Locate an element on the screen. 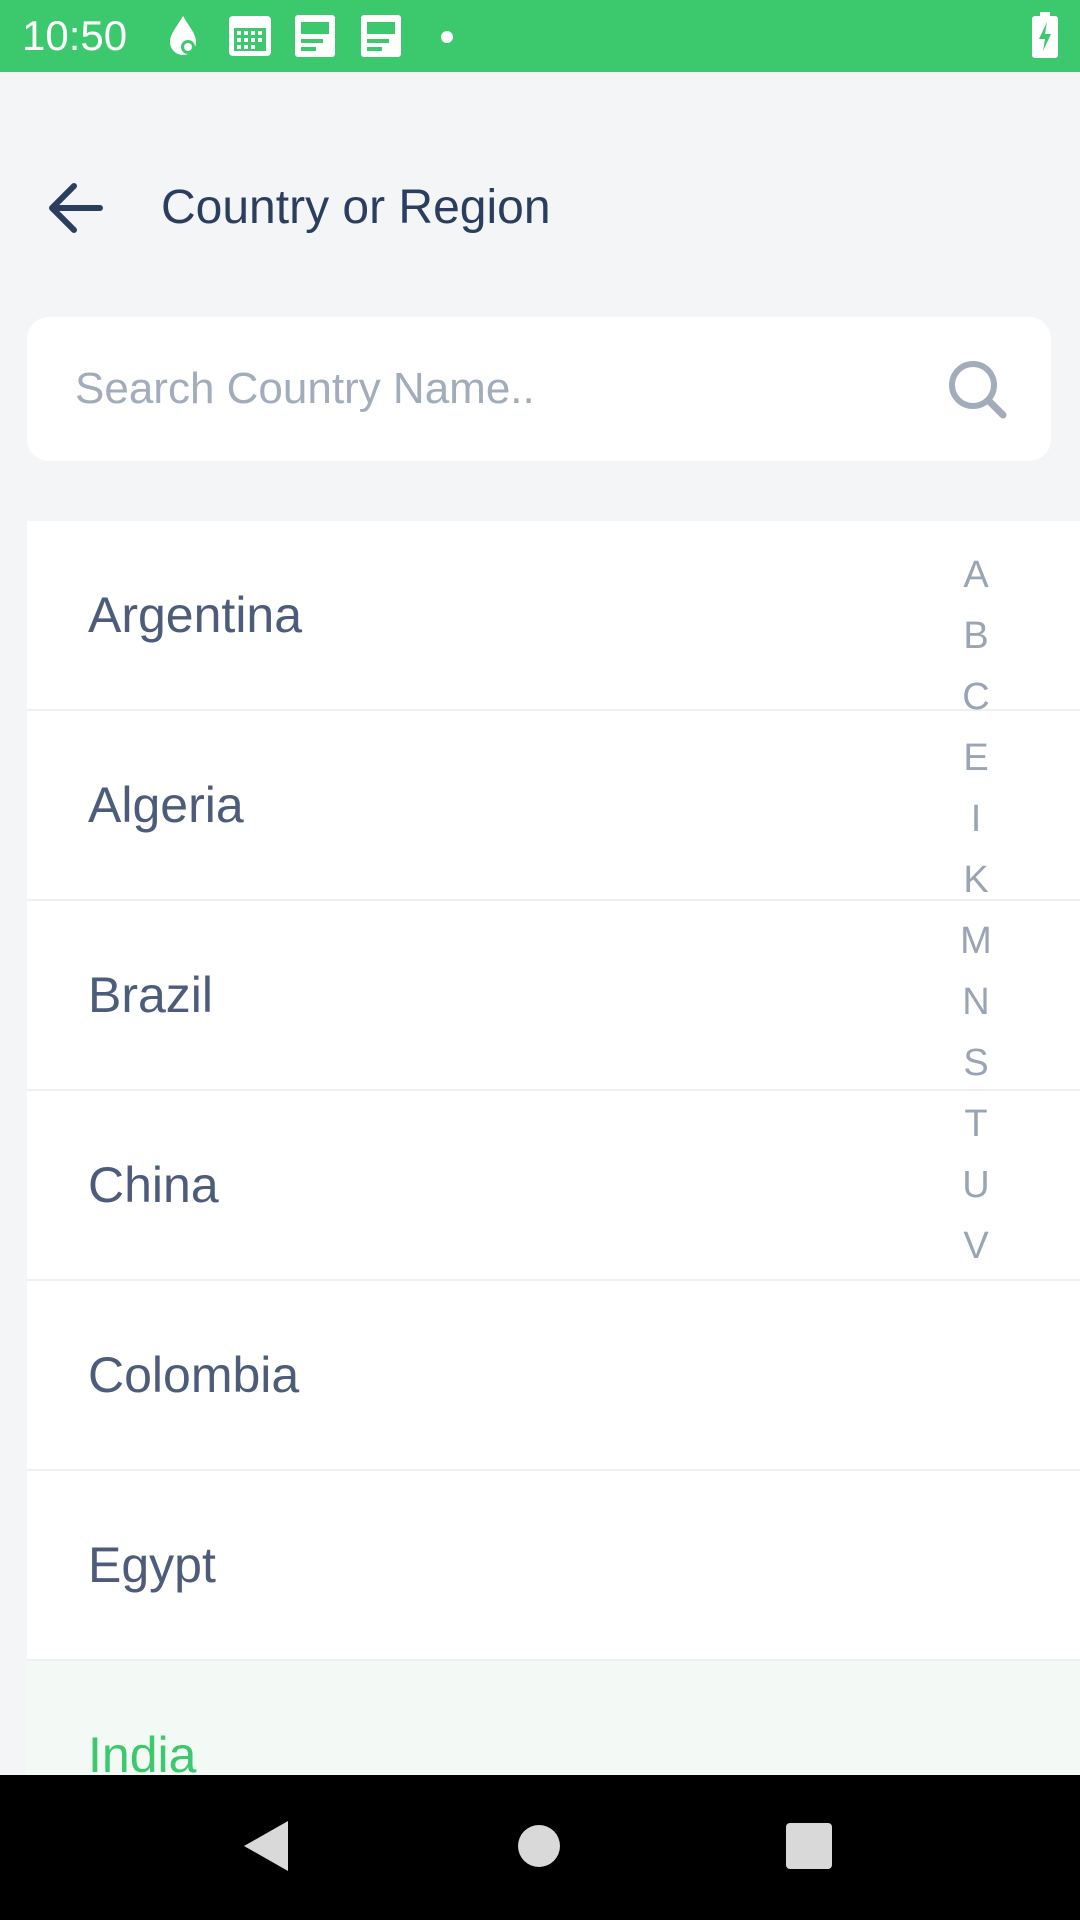  alpha-index-letter: N is located at coordinates (976, 1002).